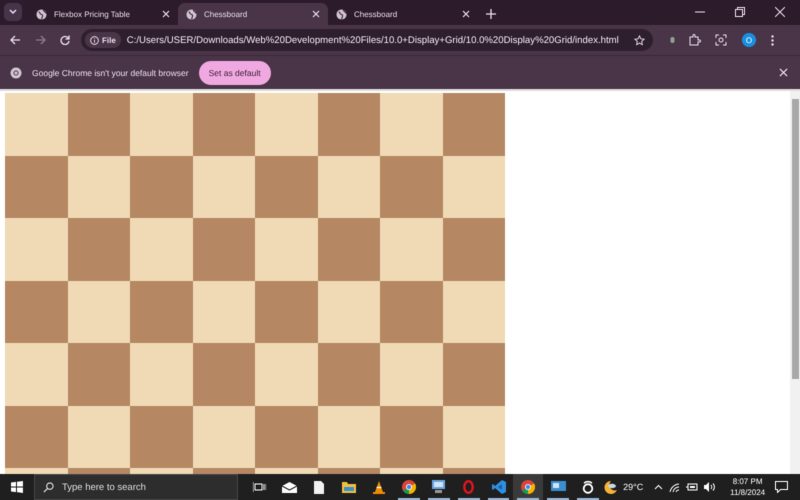 This screenshot has width=800, height=500. What do you see at coordinates (17, 487) in the screenshot?
I see `windows-start-icon` at bounding box center [17, 487].